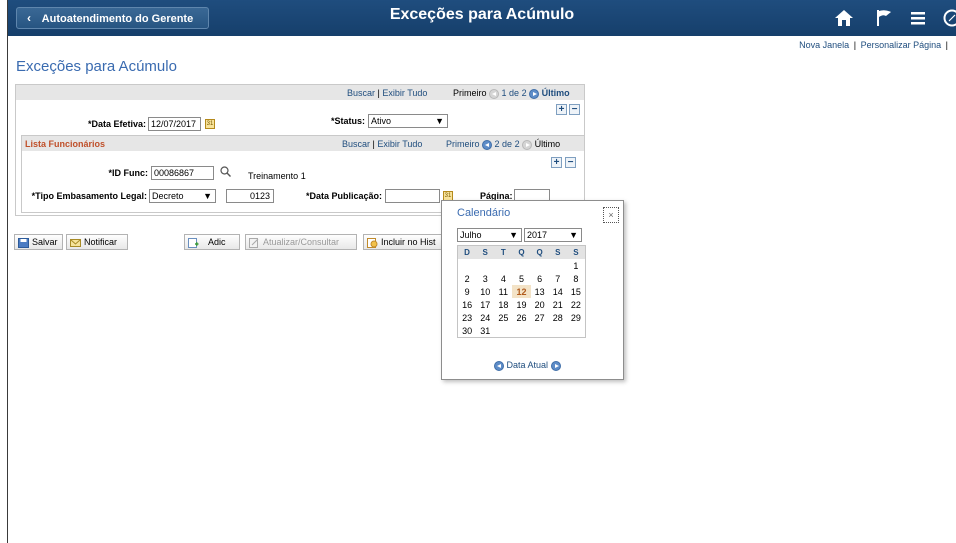 This screenshot has height=543, width=956. What do you see at coordinates (463, 144) in the screenshot?
I see `first-link: Primeiro` at bounding box center [463, 144].